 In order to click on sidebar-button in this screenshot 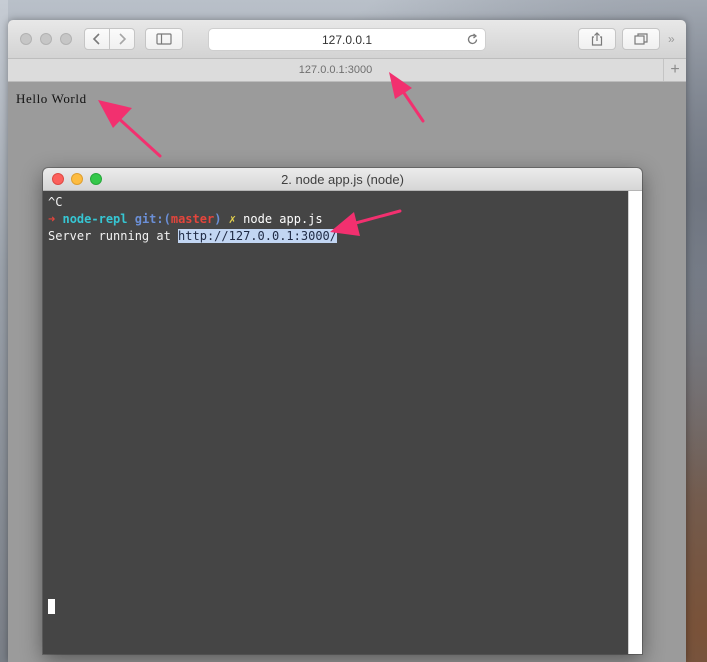, I will do `click(164, 39)`.